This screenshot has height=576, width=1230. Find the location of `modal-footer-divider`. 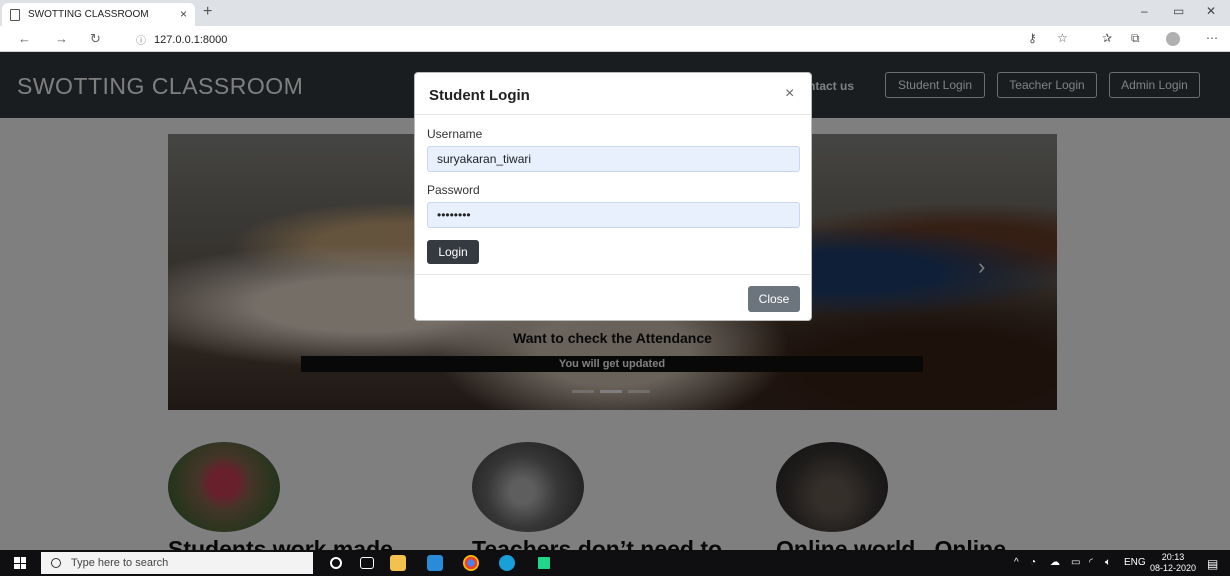

modal-footer-divider is located at coordinates (613, 274).